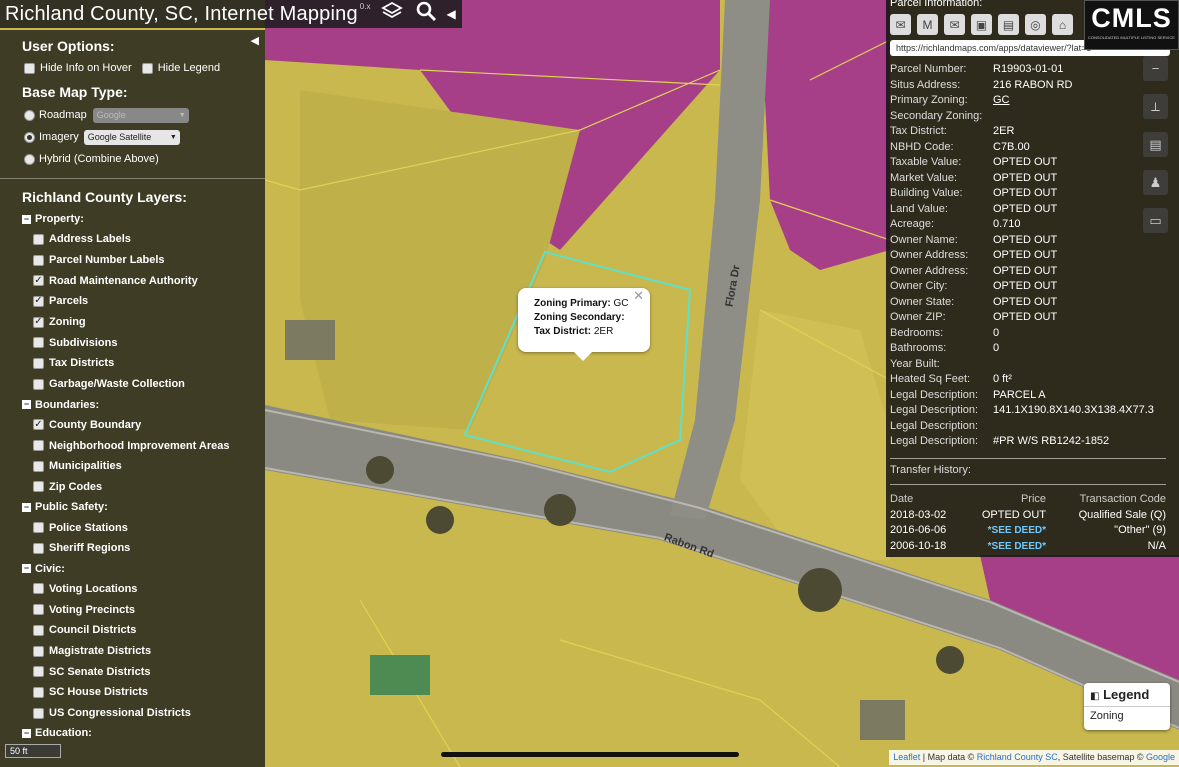 This screenshot has width=1179, height=767. Describe the element at coordinates (392, 14) in the screenshot. I see `layers-icon` at that location.